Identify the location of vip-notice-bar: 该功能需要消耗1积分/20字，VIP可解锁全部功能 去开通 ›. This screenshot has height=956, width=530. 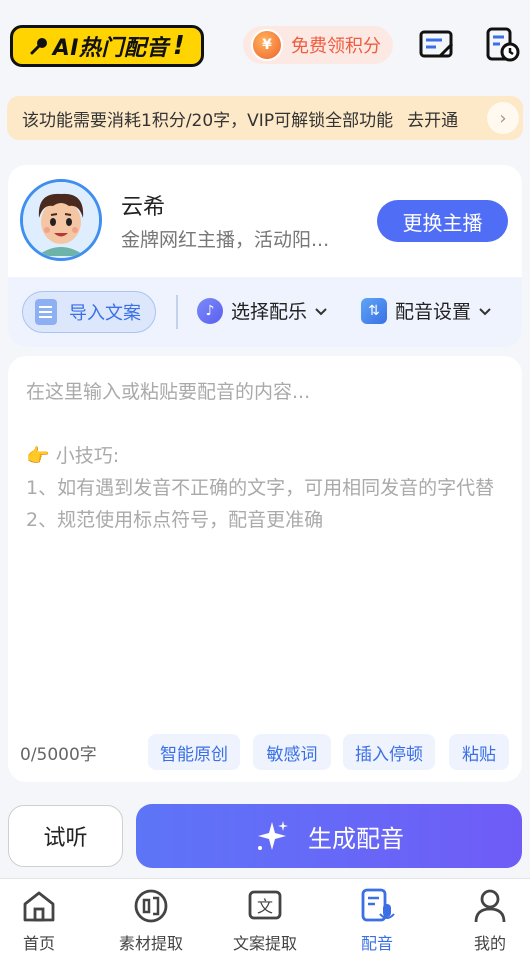
(265, 118).